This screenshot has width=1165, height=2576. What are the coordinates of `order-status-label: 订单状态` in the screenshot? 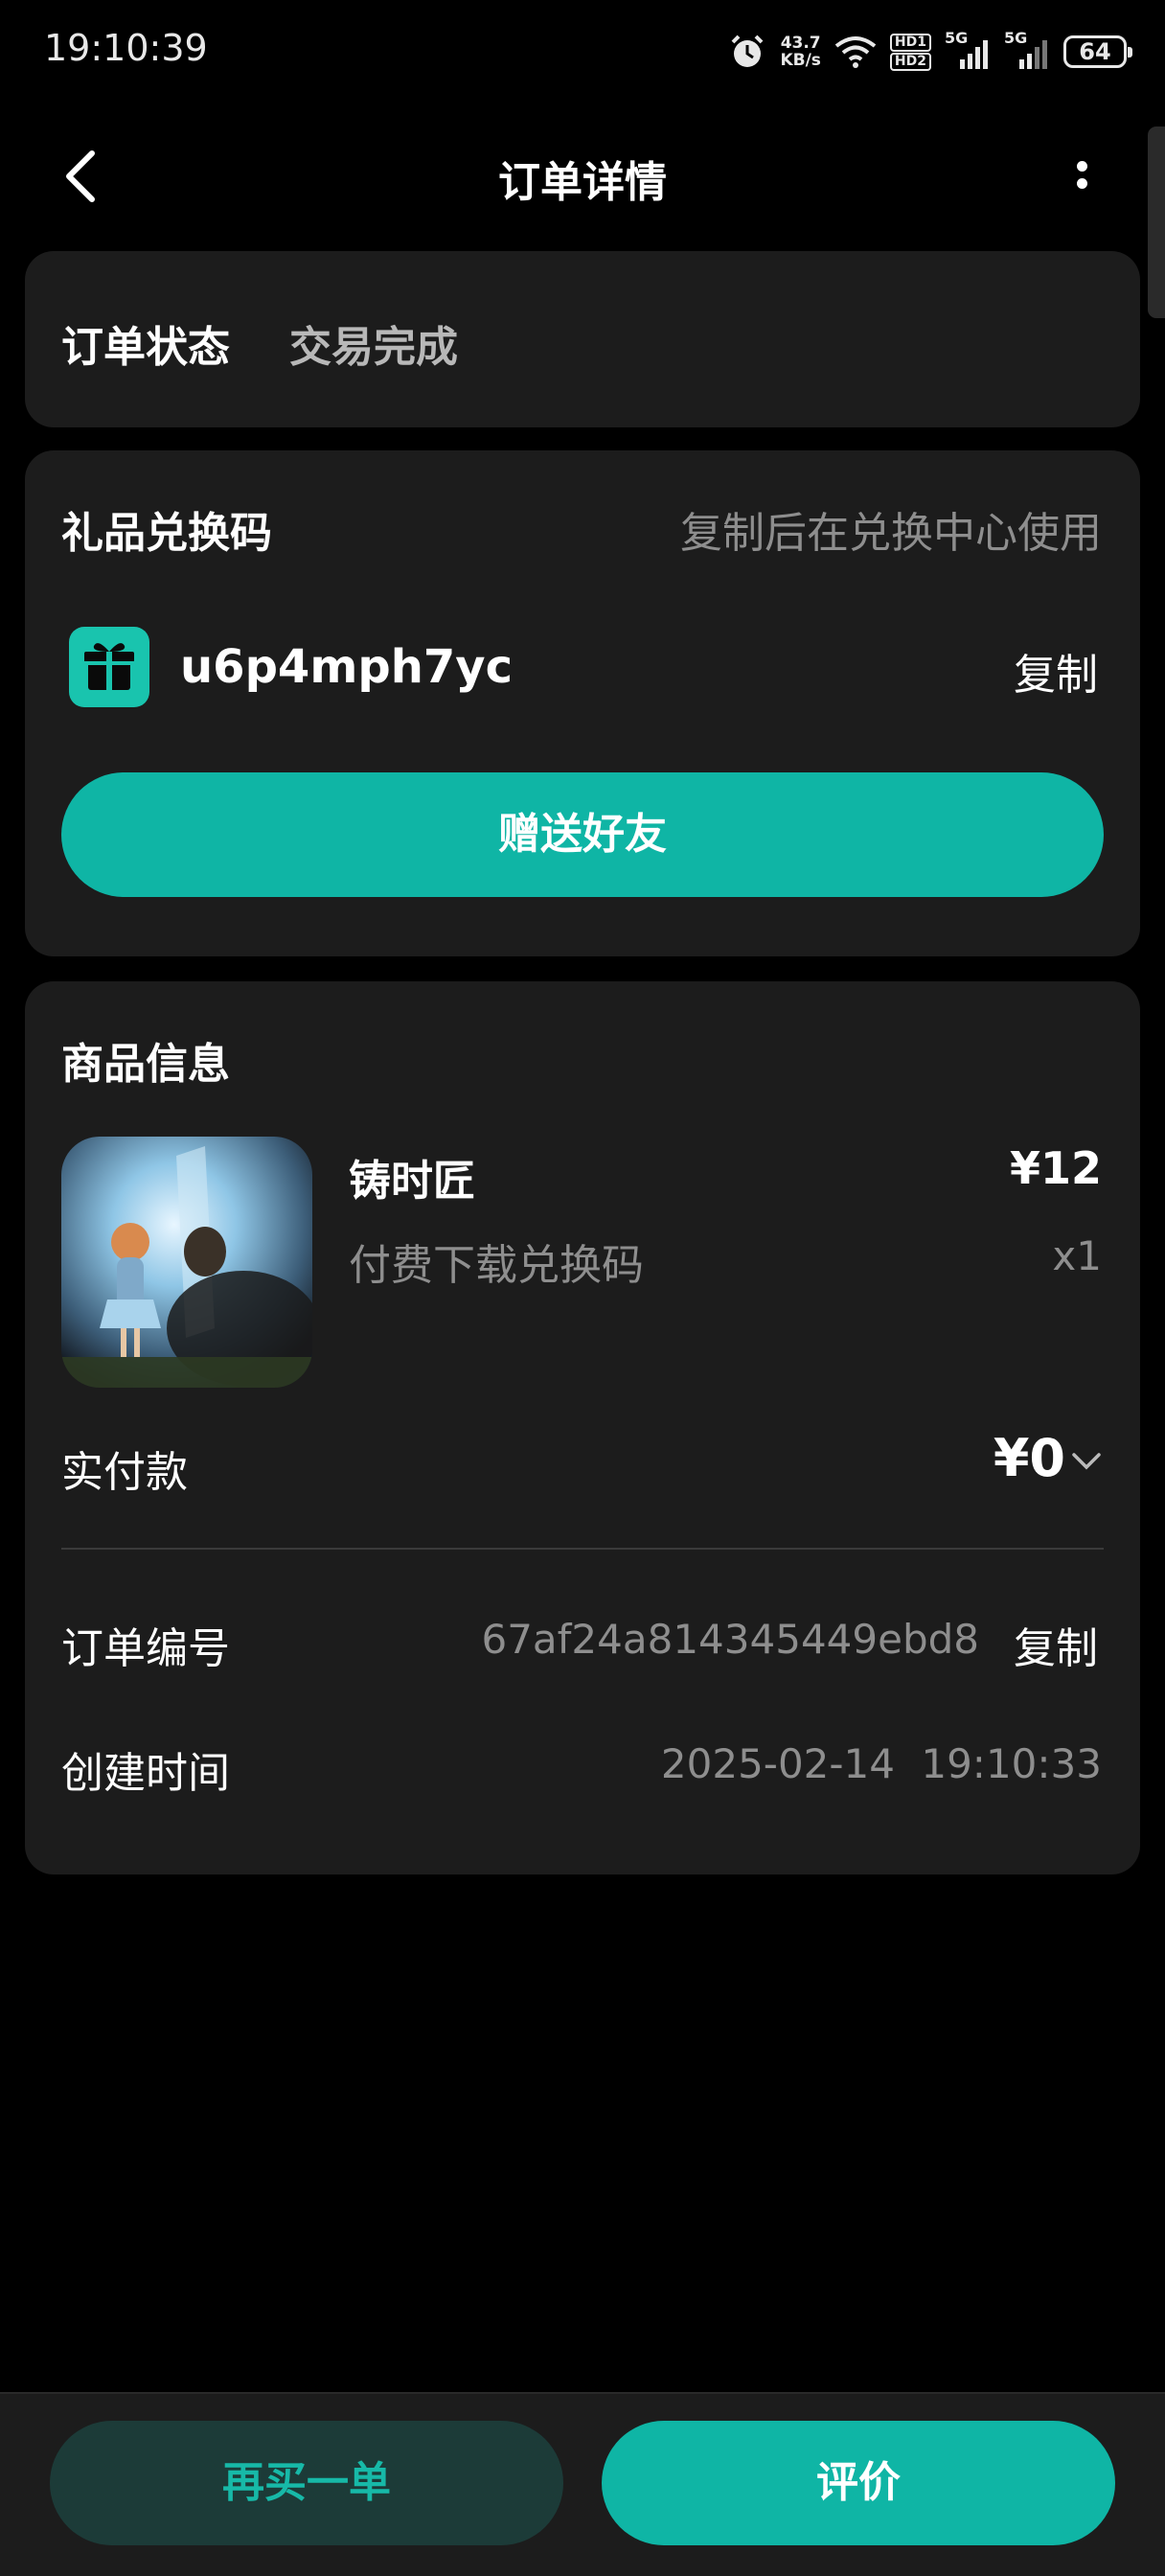 It's located at (146, 347).